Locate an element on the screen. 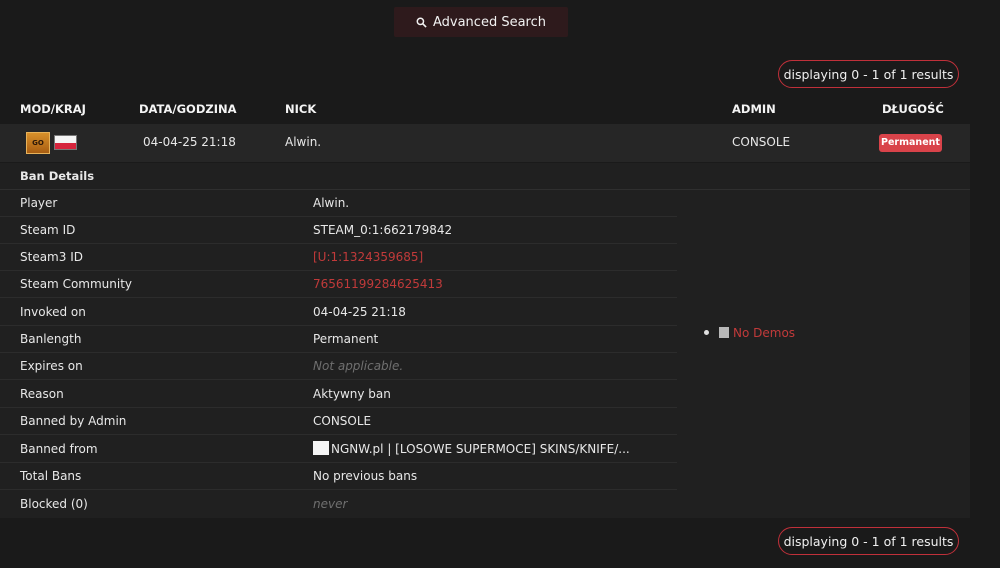 Image resolution: width=1000 pixels, height=568 pixels. ban-details-title: Ban Details is located at coordinates (485, 176).